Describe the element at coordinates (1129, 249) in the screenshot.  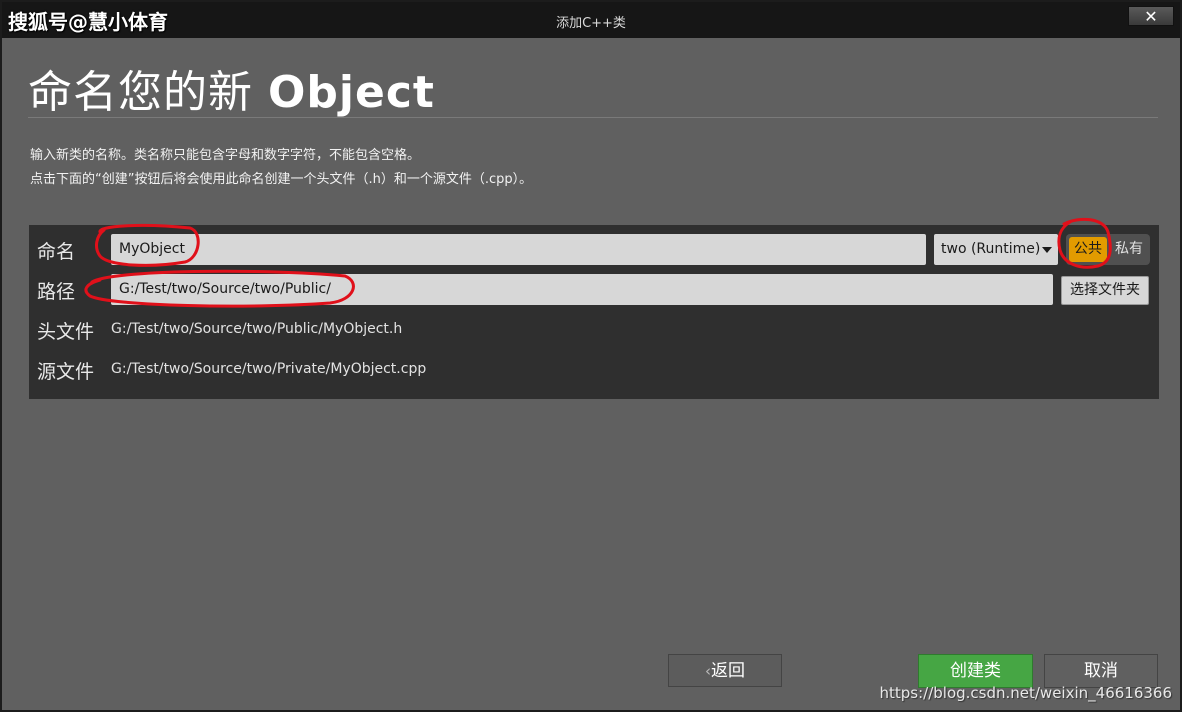
I see `private-option: 私有` at that location.